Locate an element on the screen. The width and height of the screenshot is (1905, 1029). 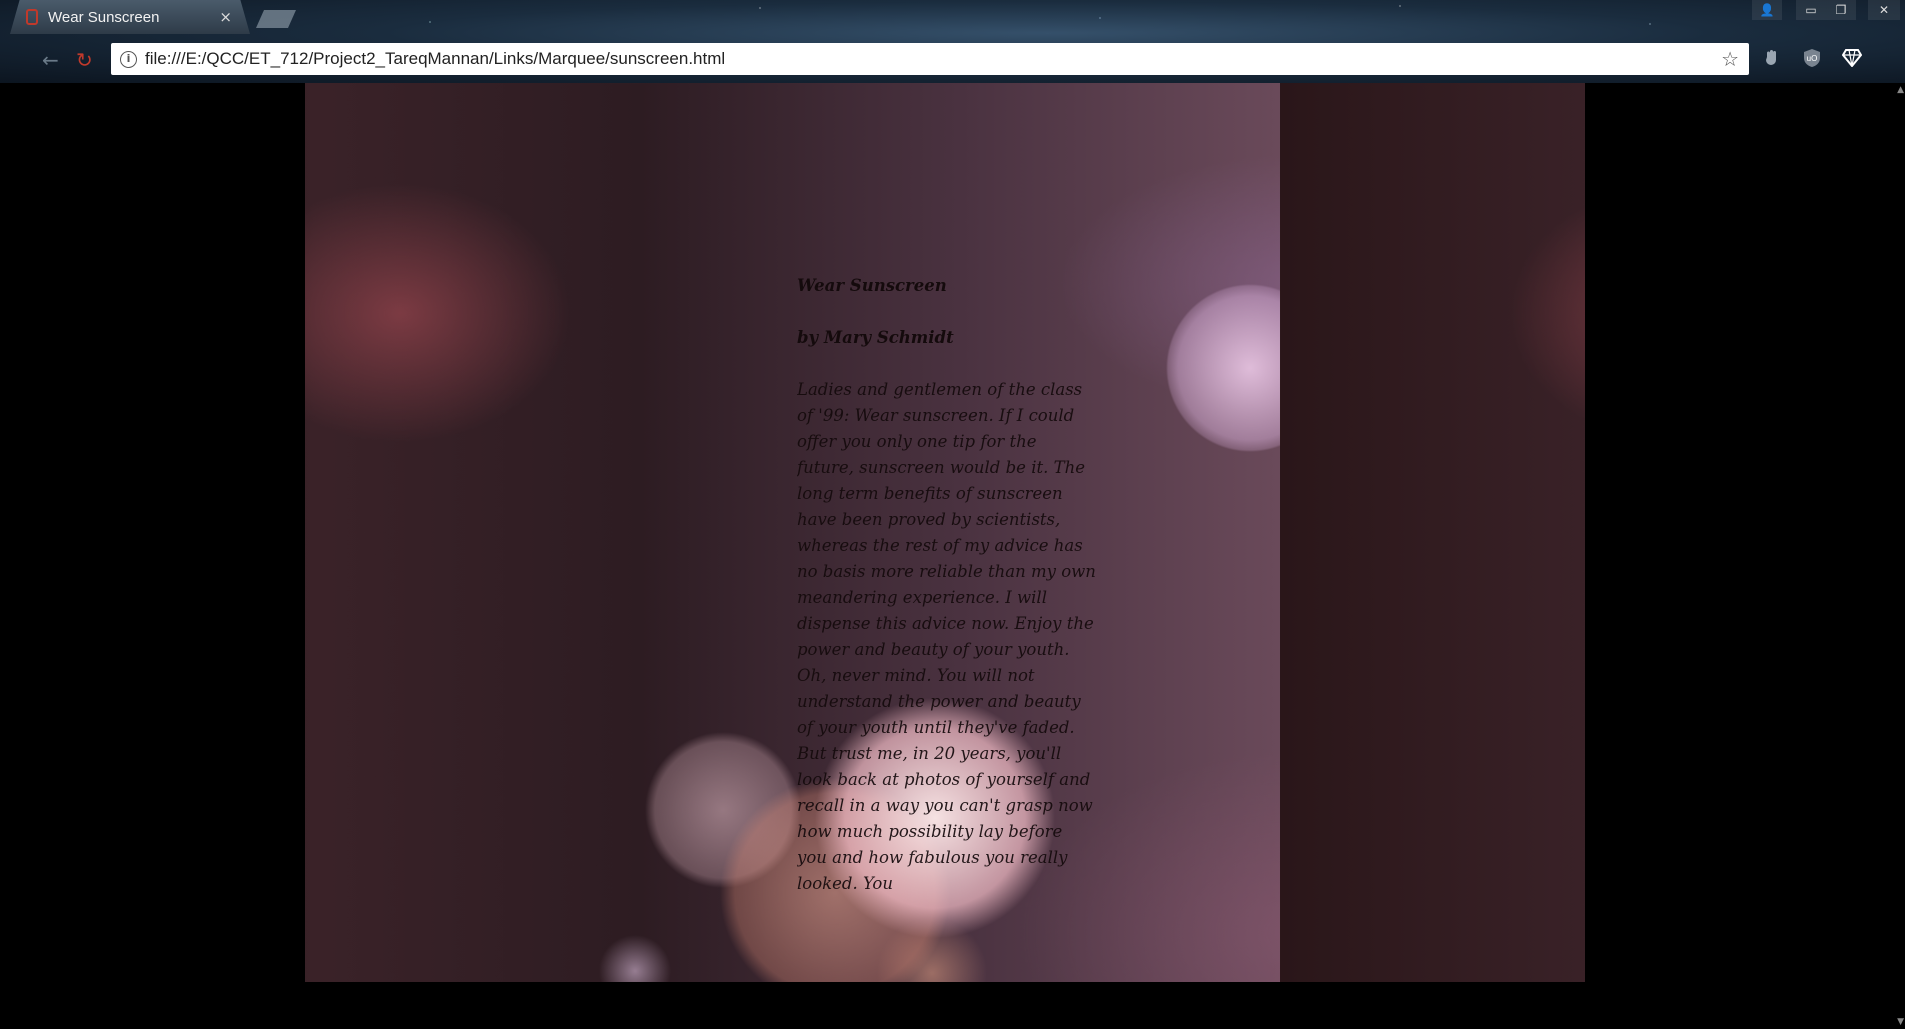
ublock-shield-icon: uO is located at coordinates (1812, 58).